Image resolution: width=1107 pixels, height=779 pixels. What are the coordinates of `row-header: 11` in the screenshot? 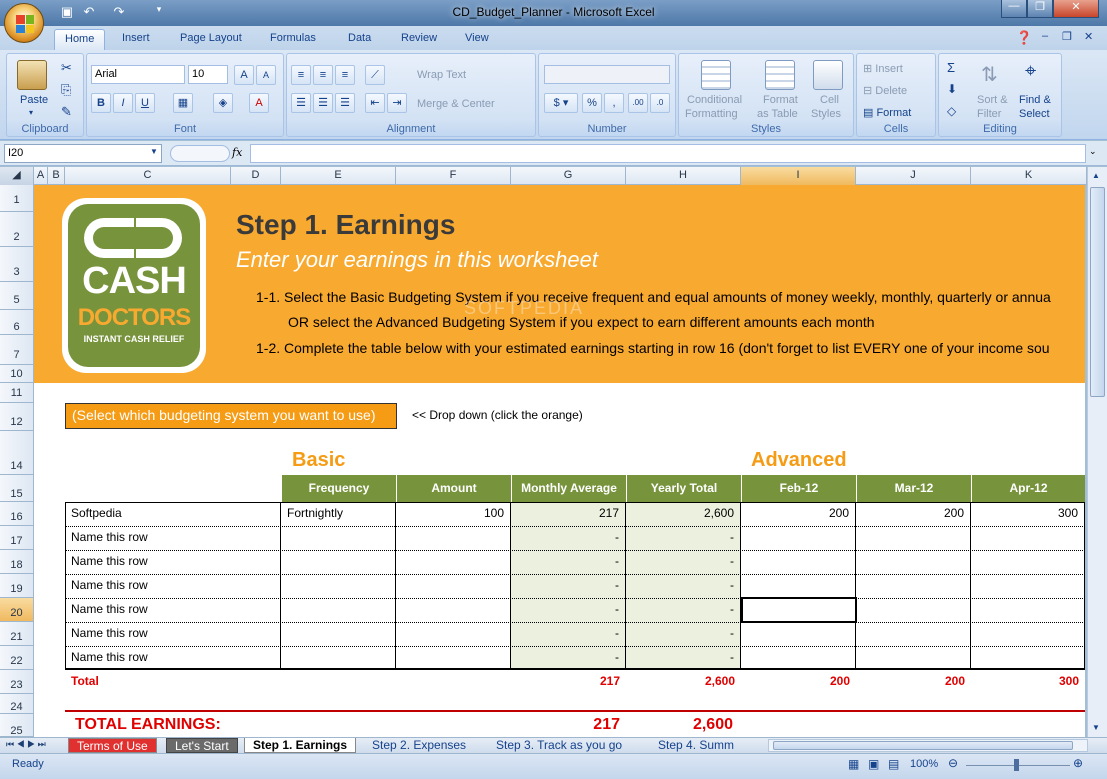 It's located at (16, 393).